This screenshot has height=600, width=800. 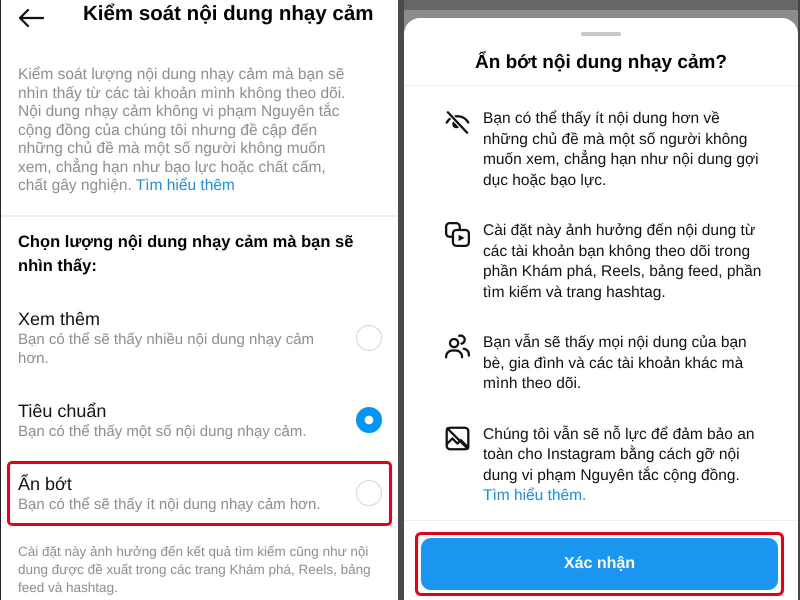 I want to click on info-text: Cài đặt này ảnh hưởng đến nội dung từ các tài khoản bạn không theo dõi trong phần Khám phá, Reels, bảng feed, phần tìm kiếm và trang hashtag., so click(x=622, y=261).